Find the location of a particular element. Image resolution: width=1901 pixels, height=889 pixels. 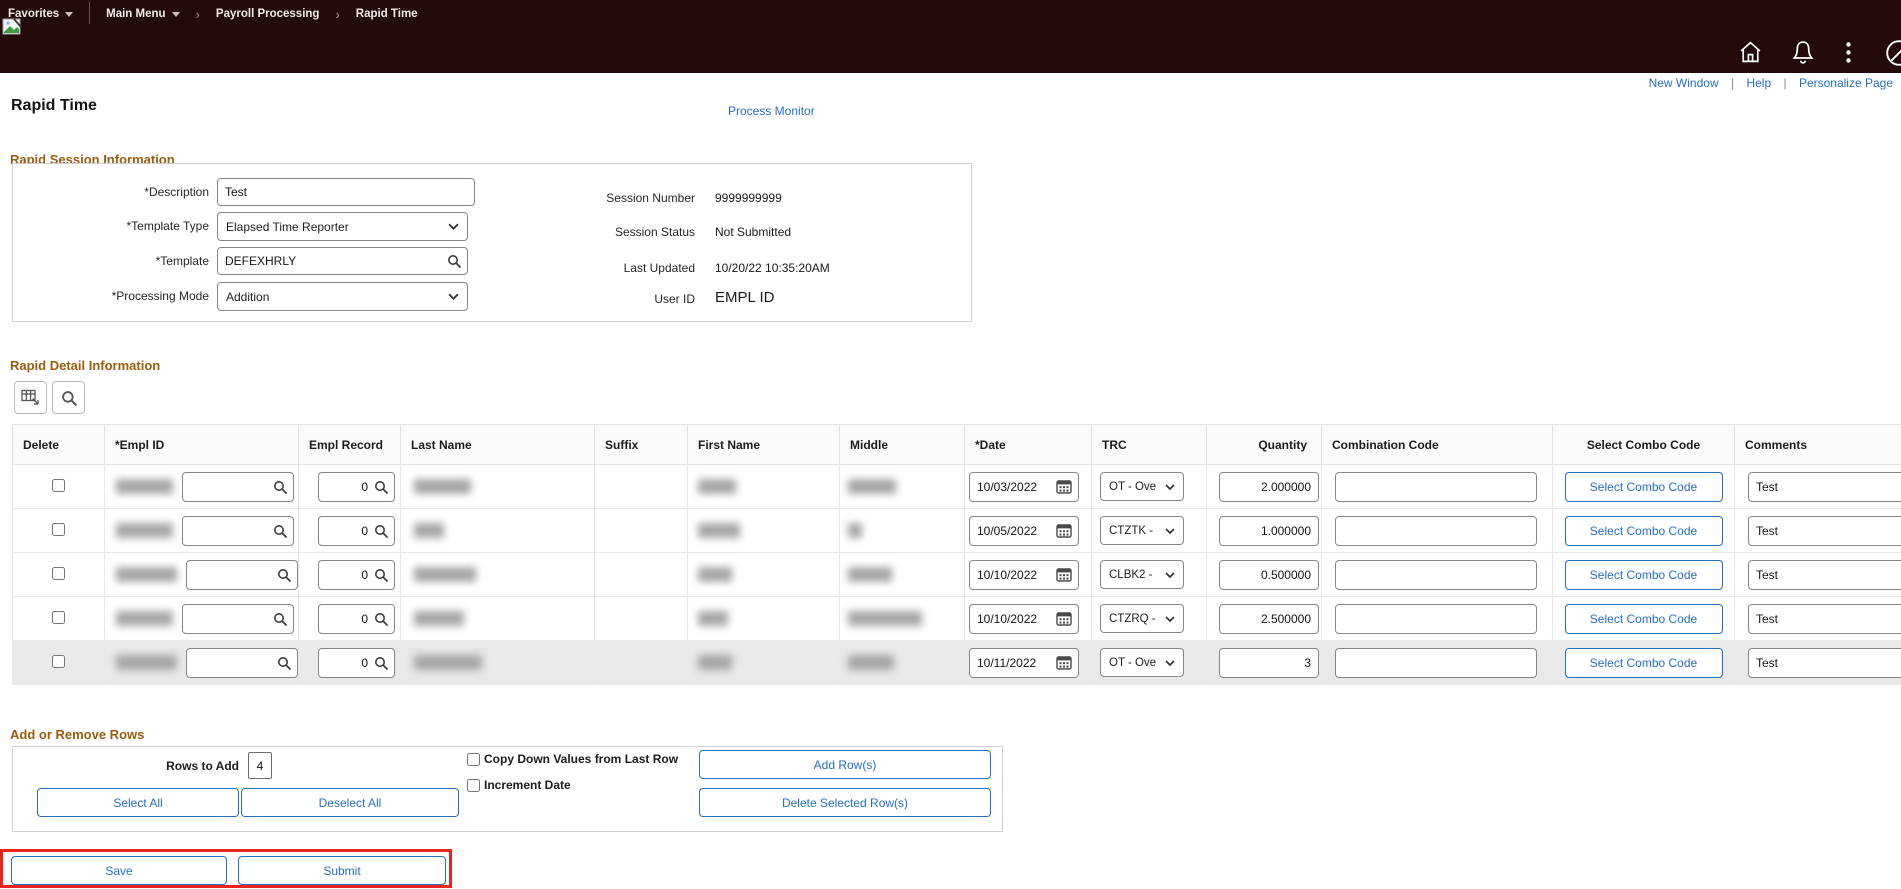

processing-mode-select: Addition is located at coordinates (342, 296).